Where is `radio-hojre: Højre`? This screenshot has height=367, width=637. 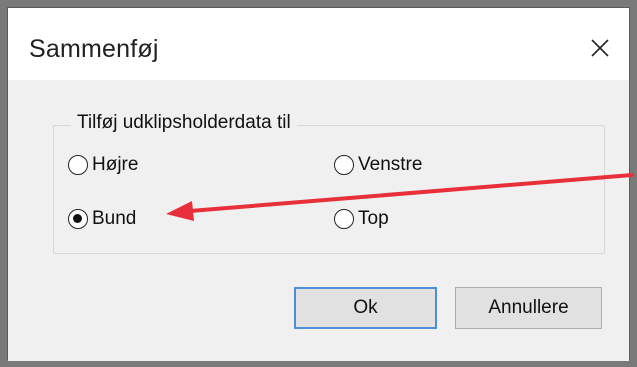
radio-hojre: Højre is located at coordinates (103, 165).